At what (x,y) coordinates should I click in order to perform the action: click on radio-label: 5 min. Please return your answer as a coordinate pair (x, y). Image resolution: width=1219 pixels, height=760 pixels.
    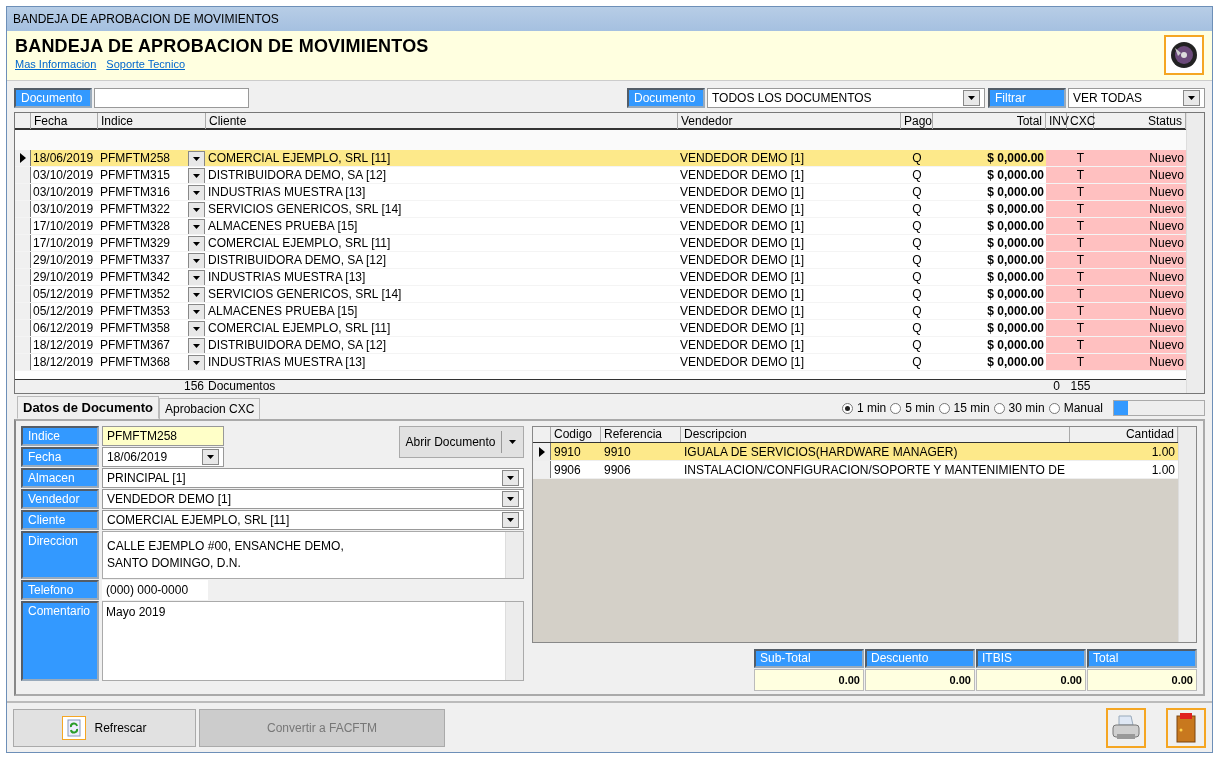
    Looking at the image, I should click on (920, 408).